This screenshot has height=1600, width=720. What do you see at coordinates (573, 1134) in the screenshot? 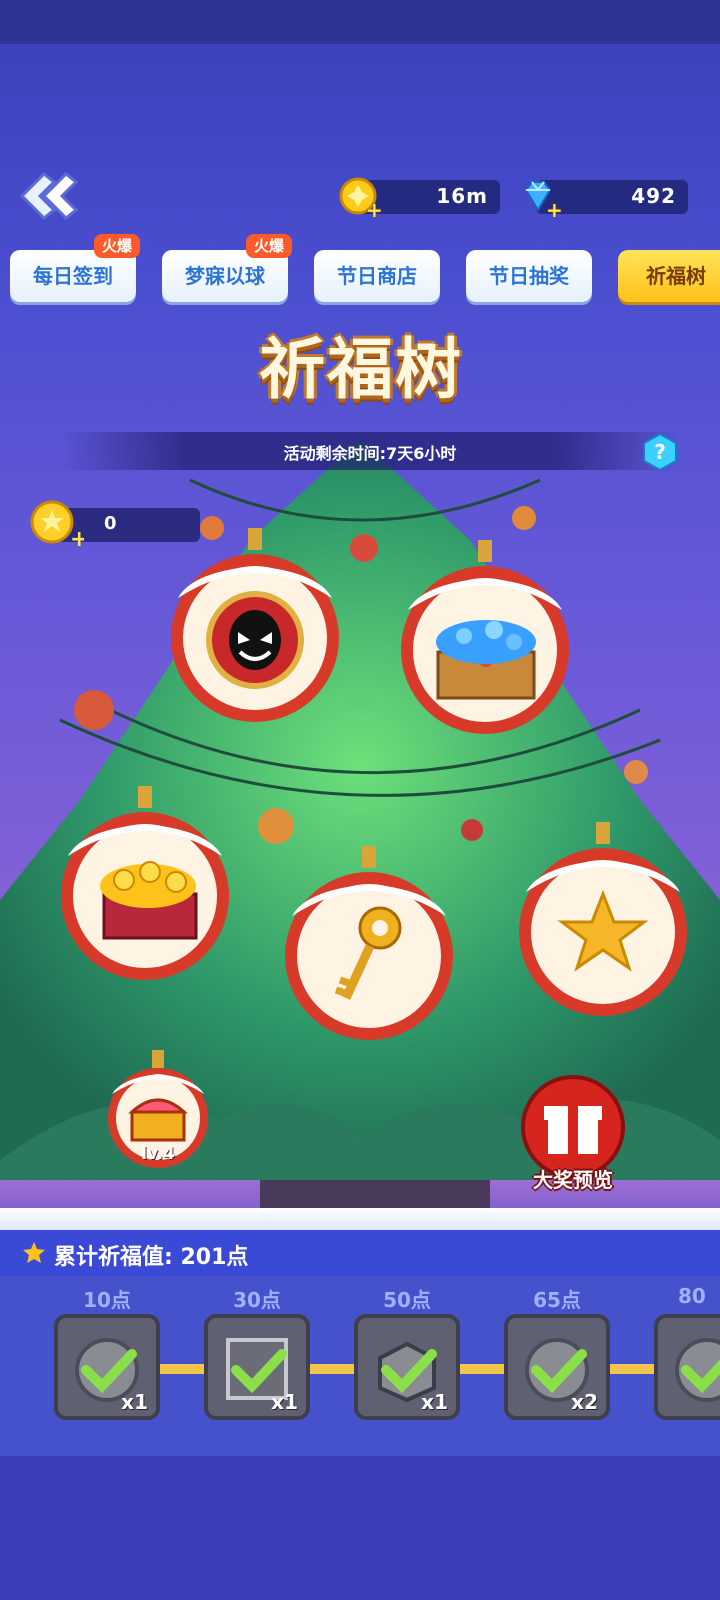
I see `grand-prize-preview-button: 大奖预览` at bounding box center [573, 1134].